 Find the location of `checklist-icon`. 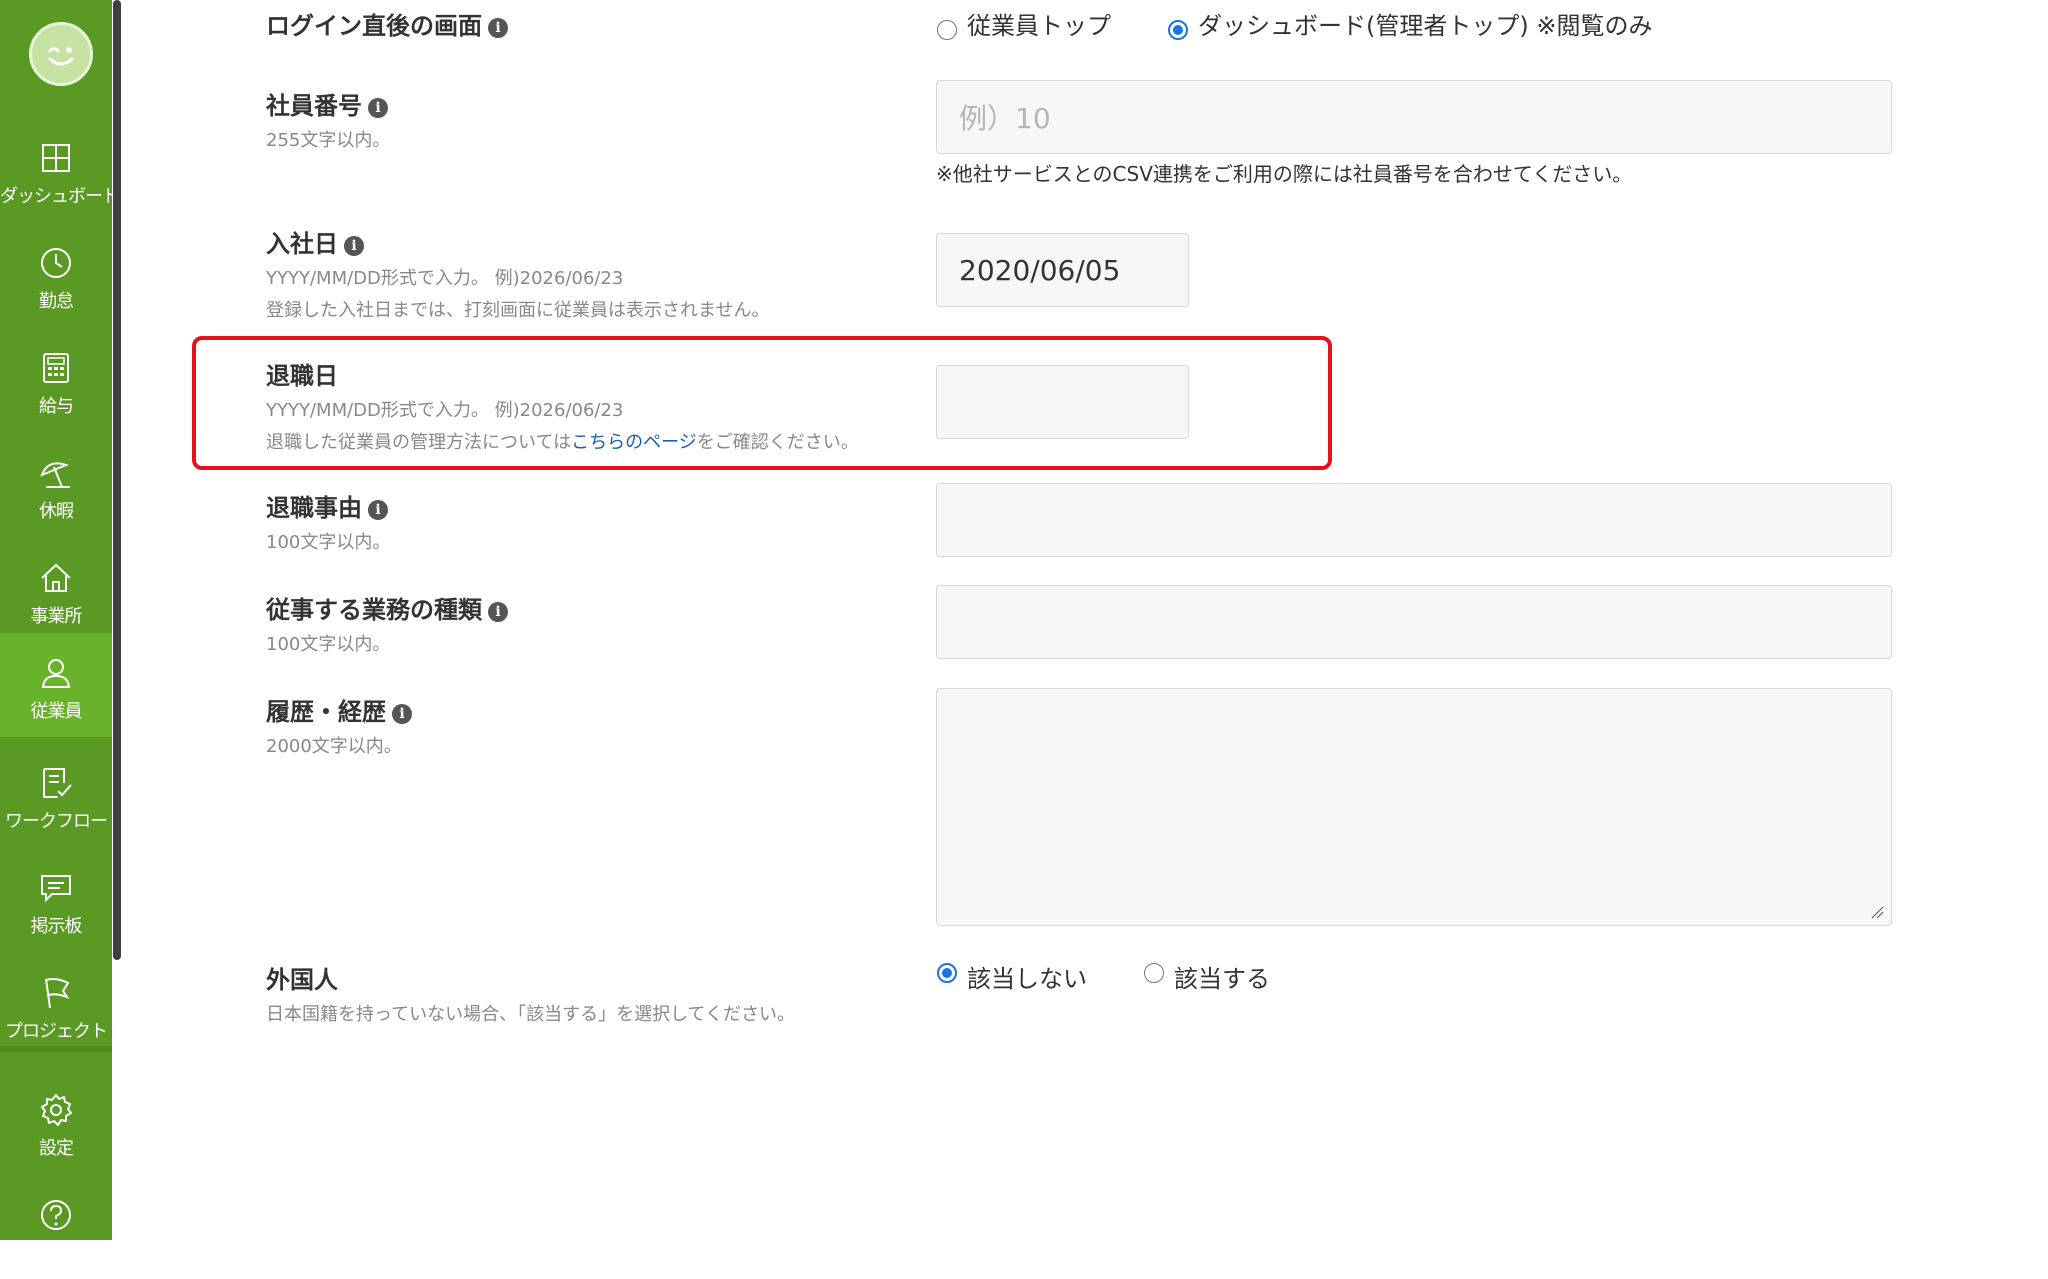

checklist-icon is located at coordinates (57, 783).